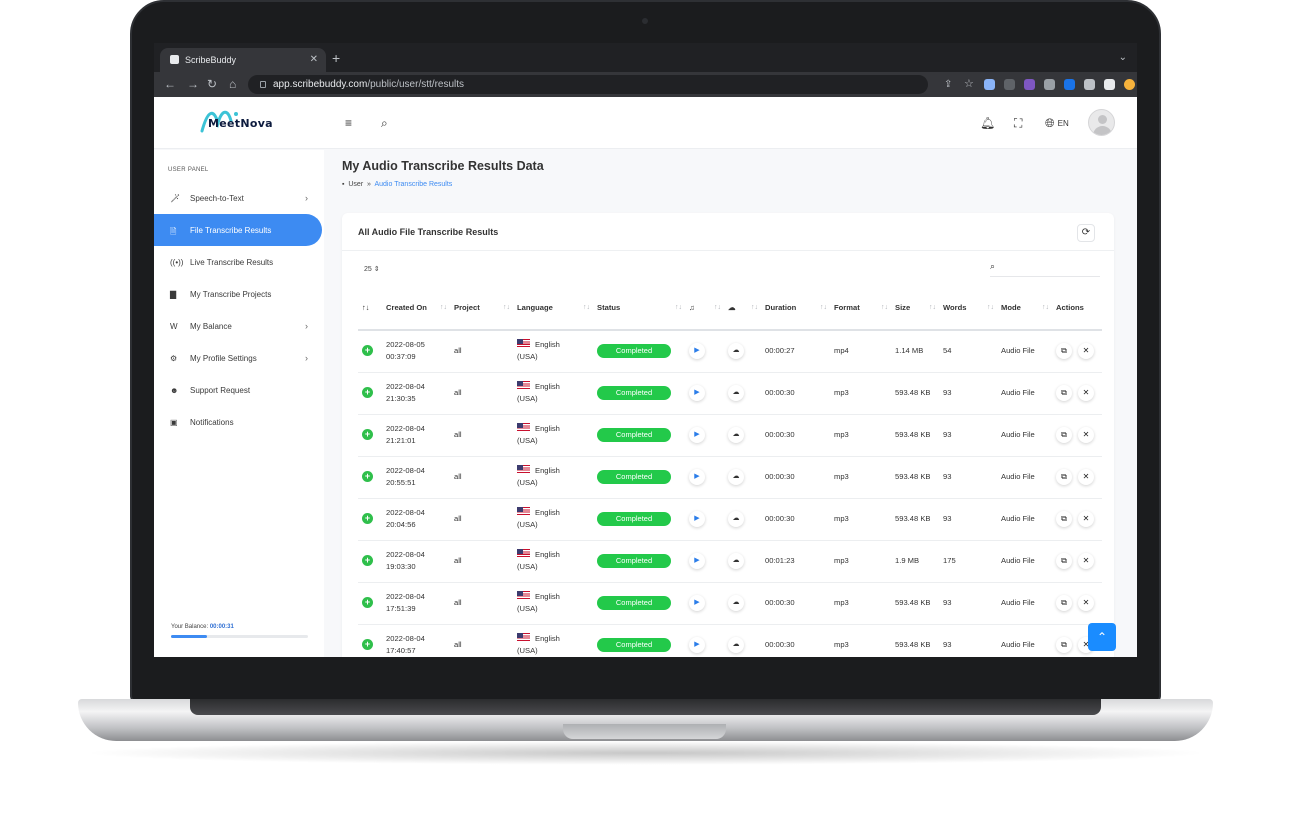  I want to click on extension-gear-icon, so click(1029, 84).